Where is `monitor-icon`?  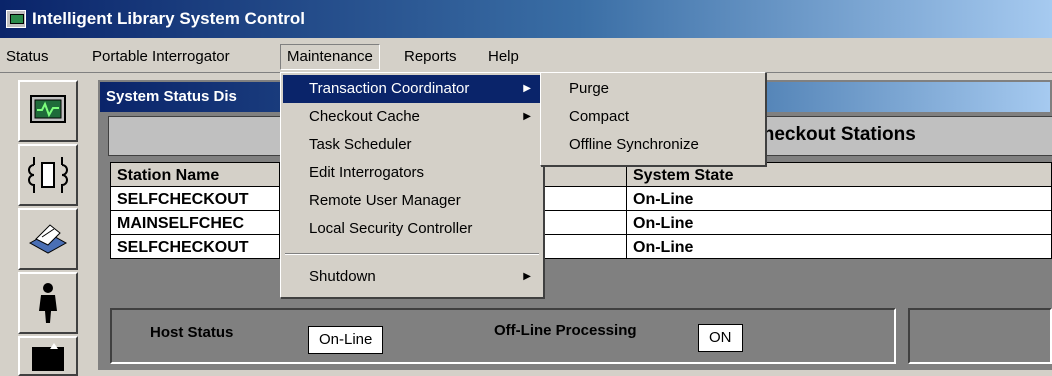
monitor-icon is located at coordinates (48, 109).